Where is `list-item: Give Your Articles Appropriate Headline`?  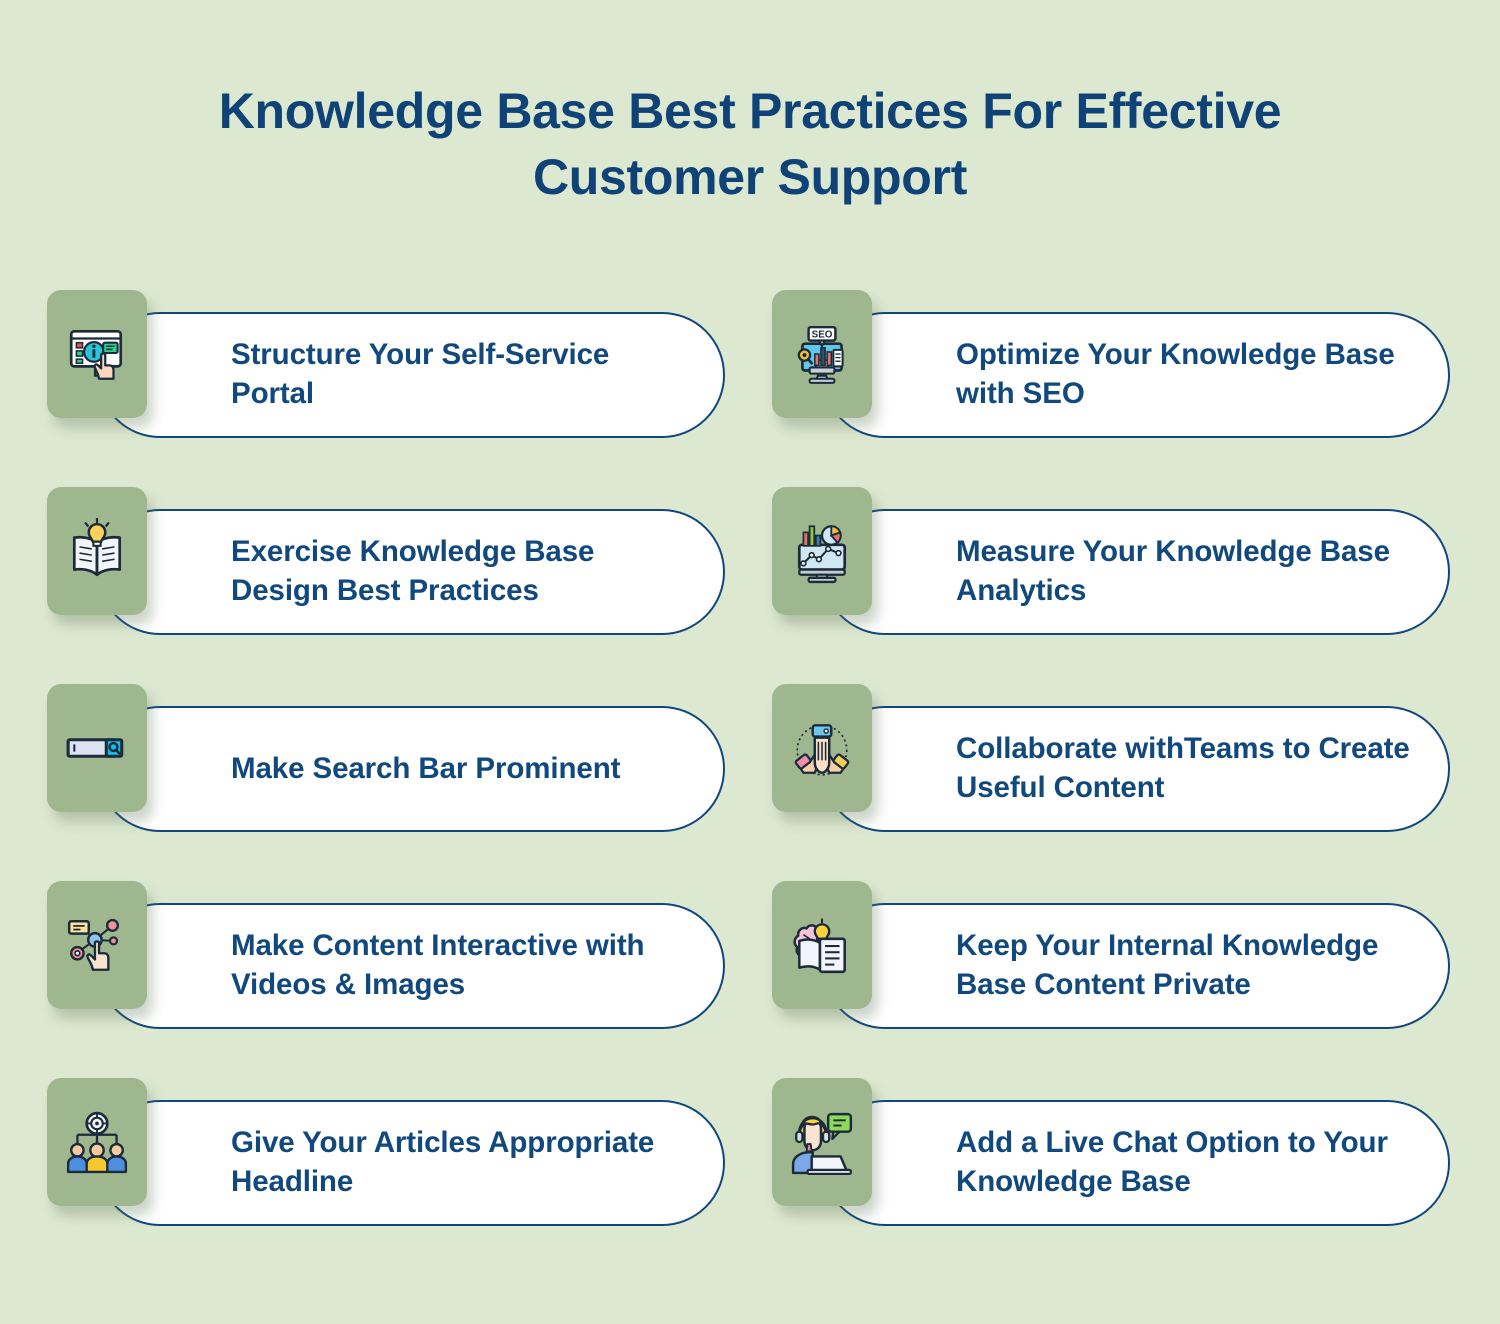 list-item: Give Your Articles Appropriate Headline is located at coordinates (386, 1158).